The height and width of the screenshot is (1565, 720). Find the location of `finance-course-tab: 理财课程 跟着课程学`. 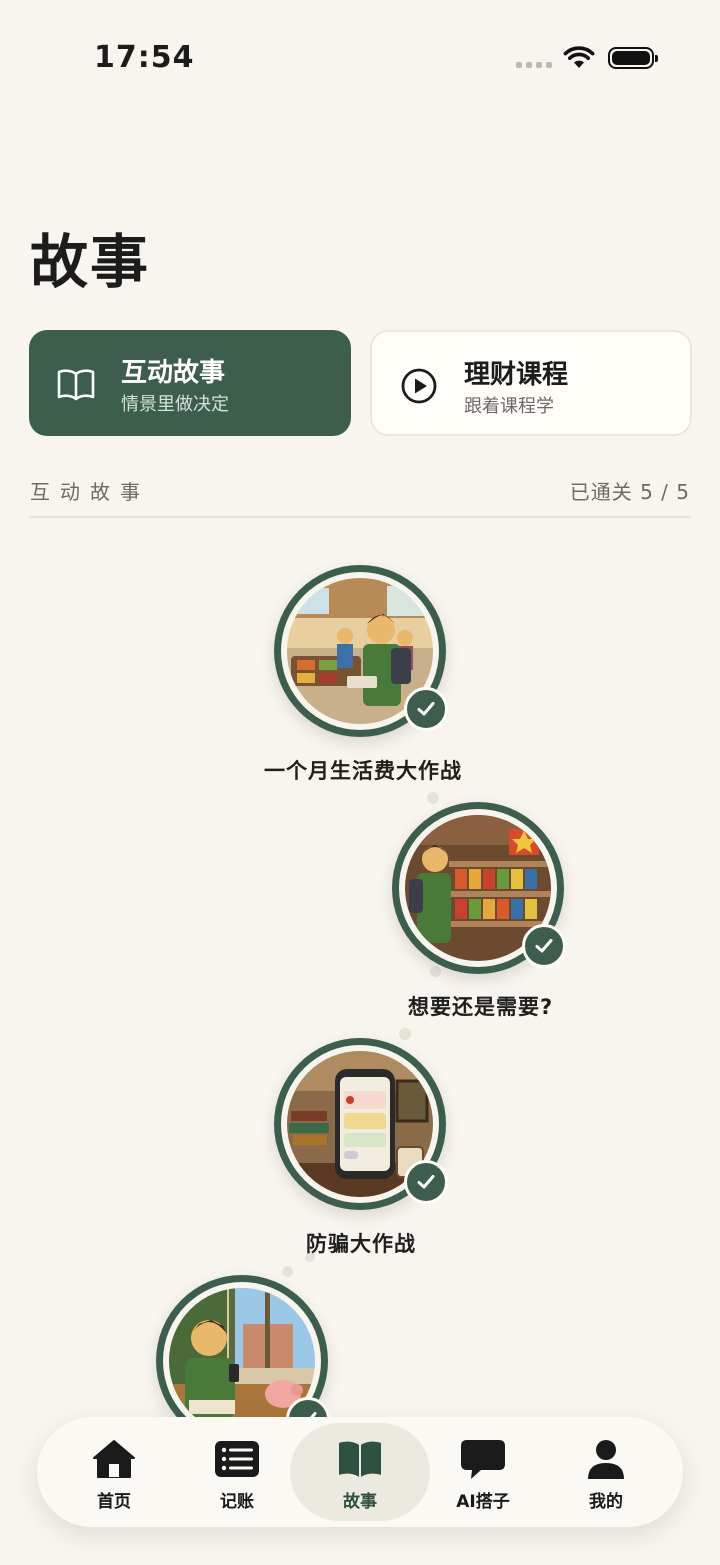

finance-course-tab: 理财课程 跟着课程学 is located at coordinates (531, 383).